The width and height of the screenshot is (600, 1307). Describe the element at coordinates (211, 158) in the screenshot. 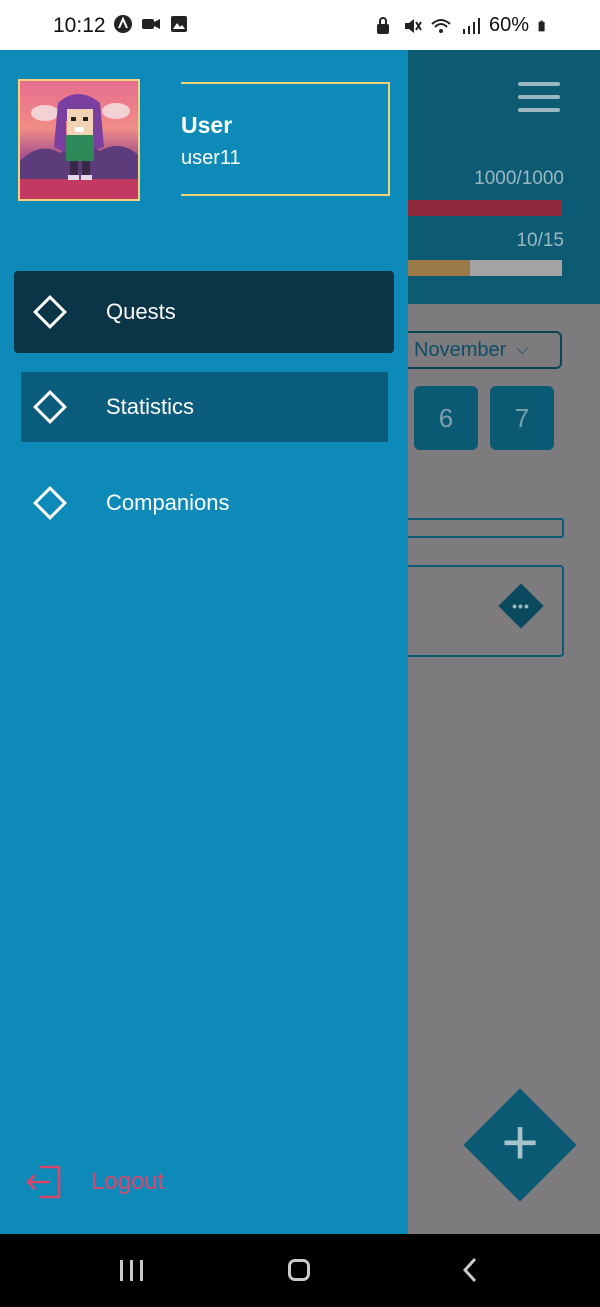

I see `user-handle: user11` at that location.